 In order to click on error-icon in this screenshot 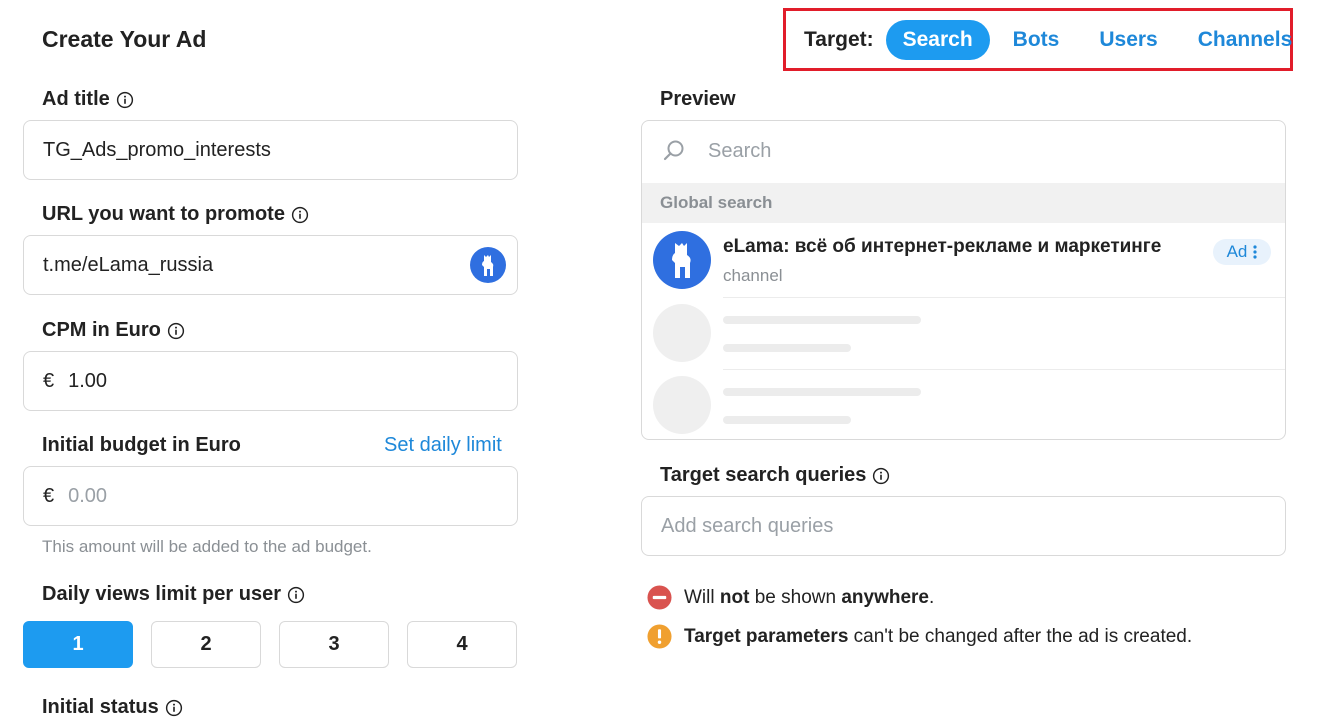, I will do `click(659, 597)`.